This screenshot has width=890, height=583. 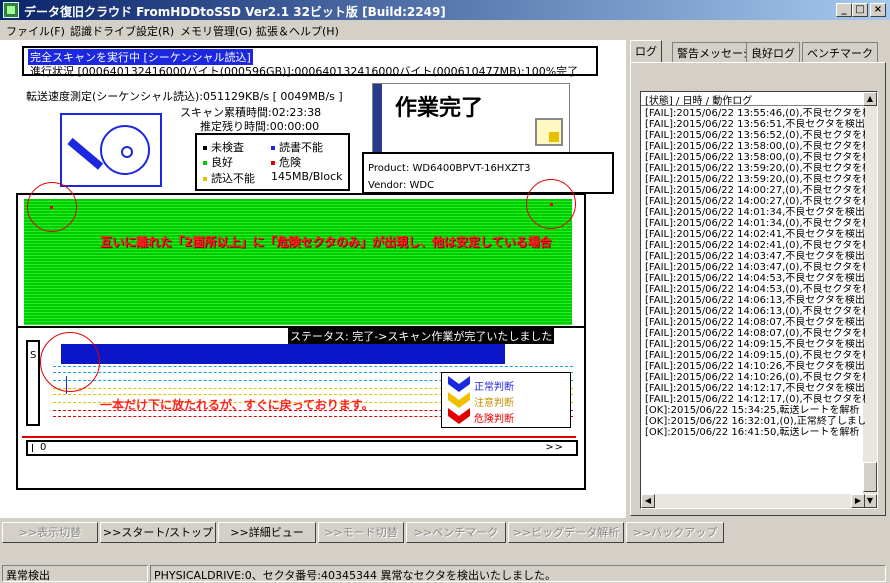 I want to click on start-stop-button: >>スタート/ストップ, so click(x=158, y=532).